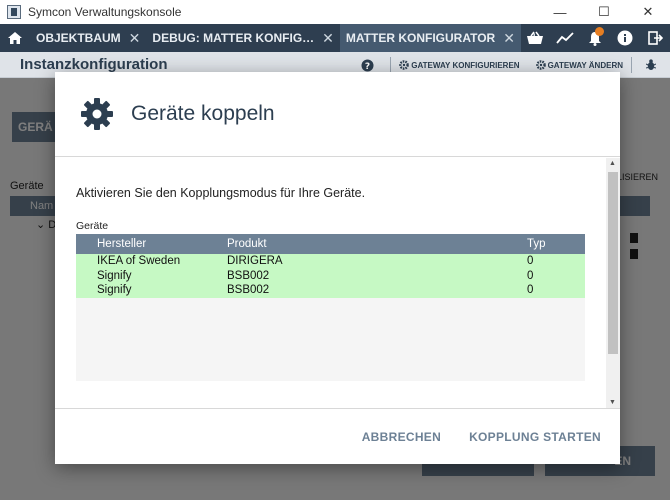 The width and height of the screenshot is (670, 500). I want to click on device-list-header: Hersteller Produkt Typ, so click(330, 244).